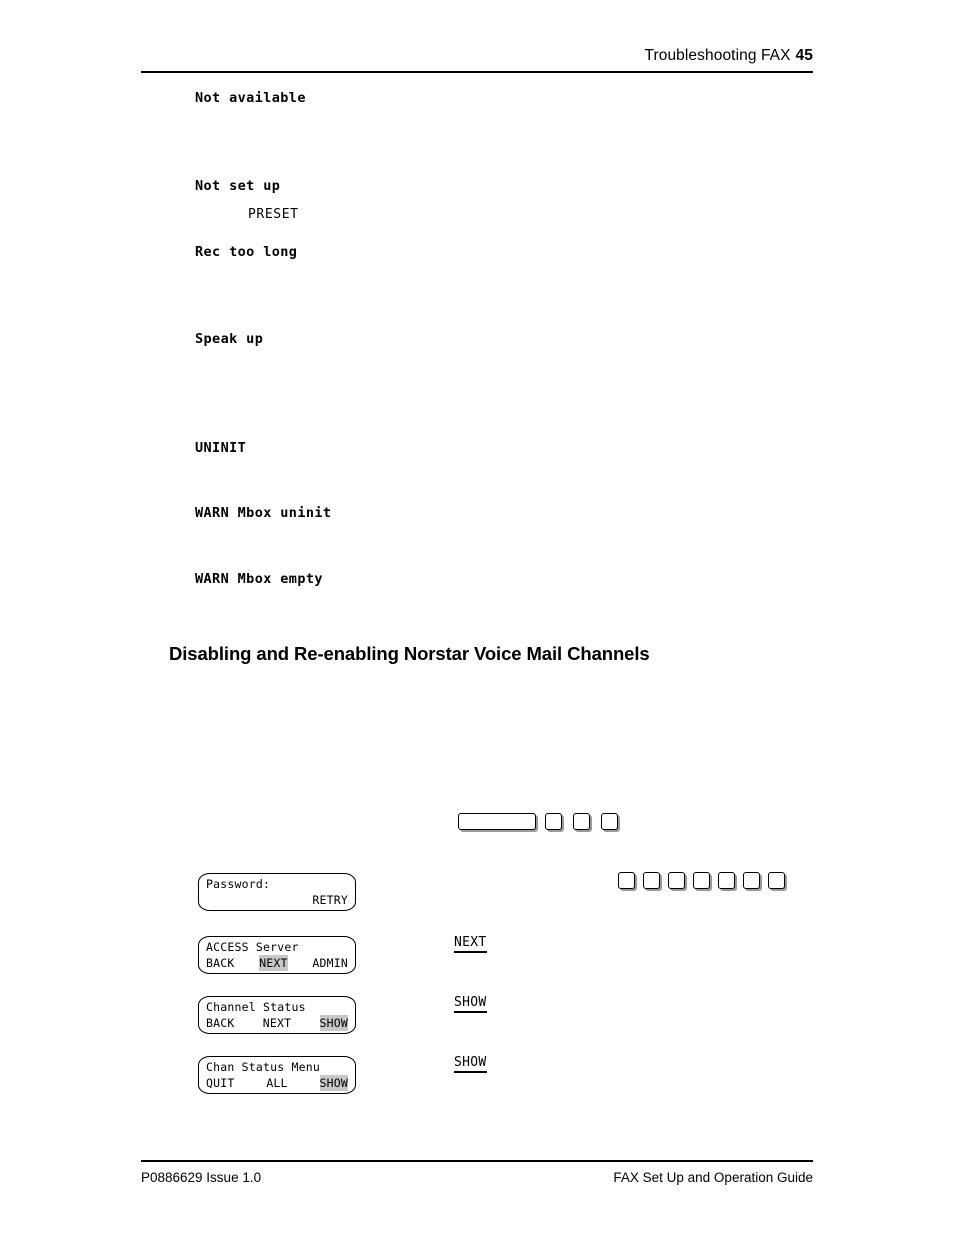 The height and width of the screenshot is (1235, 954). Describe the element at coordinates (229, 339) in the screenshot. I see `display-message: Speak up` at that location.